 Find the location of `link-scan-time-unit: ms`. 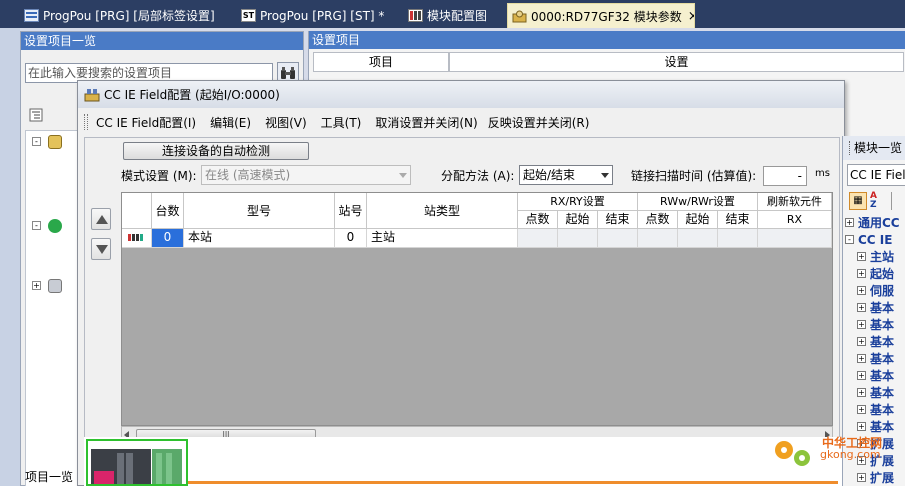

link-scan-time-unit: ms is located at coordinates (822, 173).